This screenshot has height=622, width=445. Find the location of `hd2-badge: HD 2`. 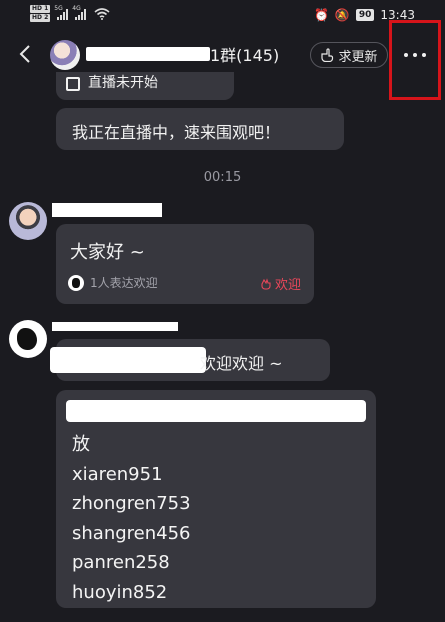

hd2-badge: HD 2 is located at coordinates (40, 18).